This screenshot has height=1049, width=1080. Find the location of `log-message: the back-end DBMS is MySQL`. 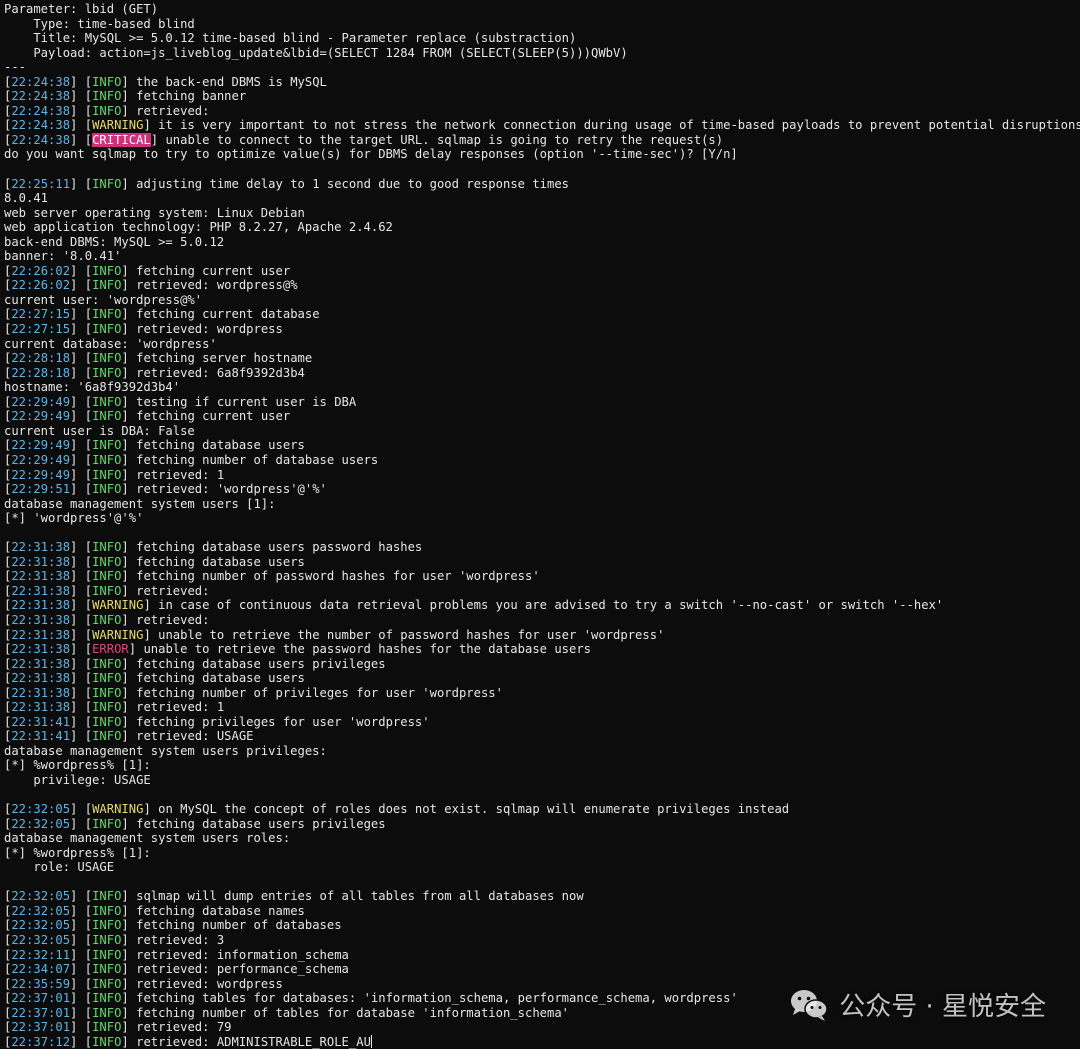

log-message: the back-end DBMS is MySQL is located at coordinates (231, 81).